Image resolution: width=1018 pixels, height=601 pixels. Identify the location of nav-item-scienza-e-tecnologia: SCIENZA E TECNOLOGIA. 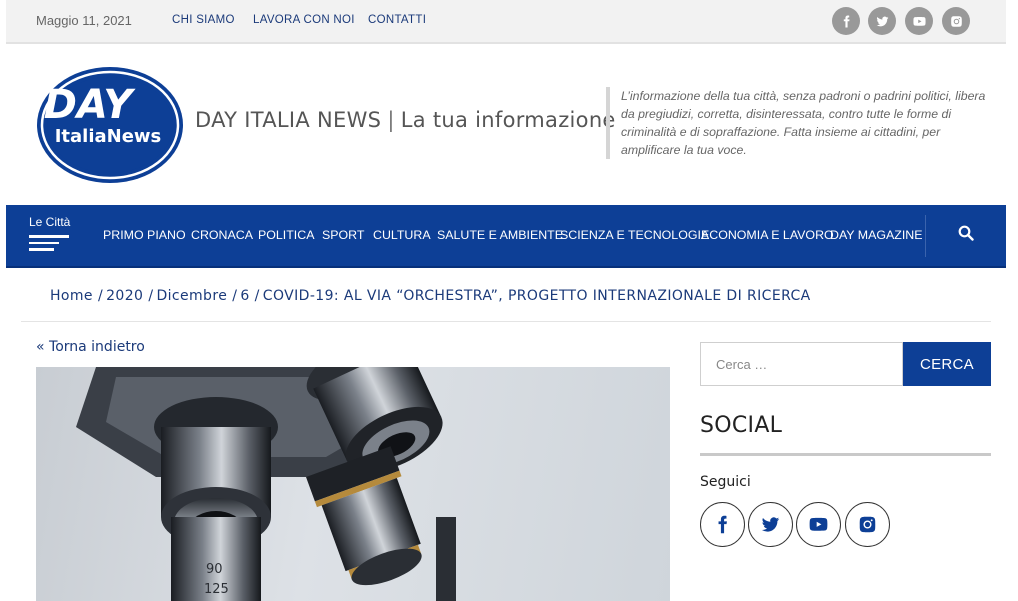
(634, 235).